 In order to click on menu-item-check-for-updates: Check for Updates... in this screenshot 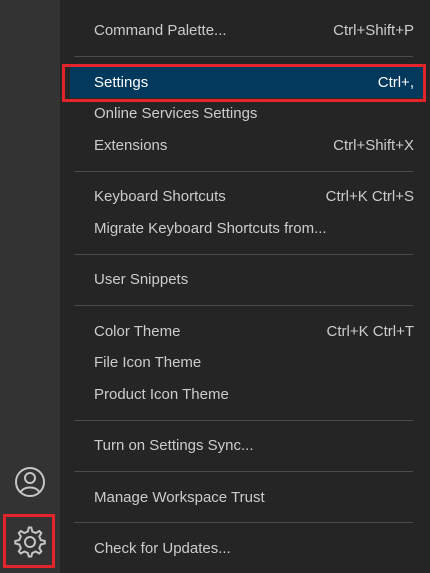, I will do `click(247, 548)`.